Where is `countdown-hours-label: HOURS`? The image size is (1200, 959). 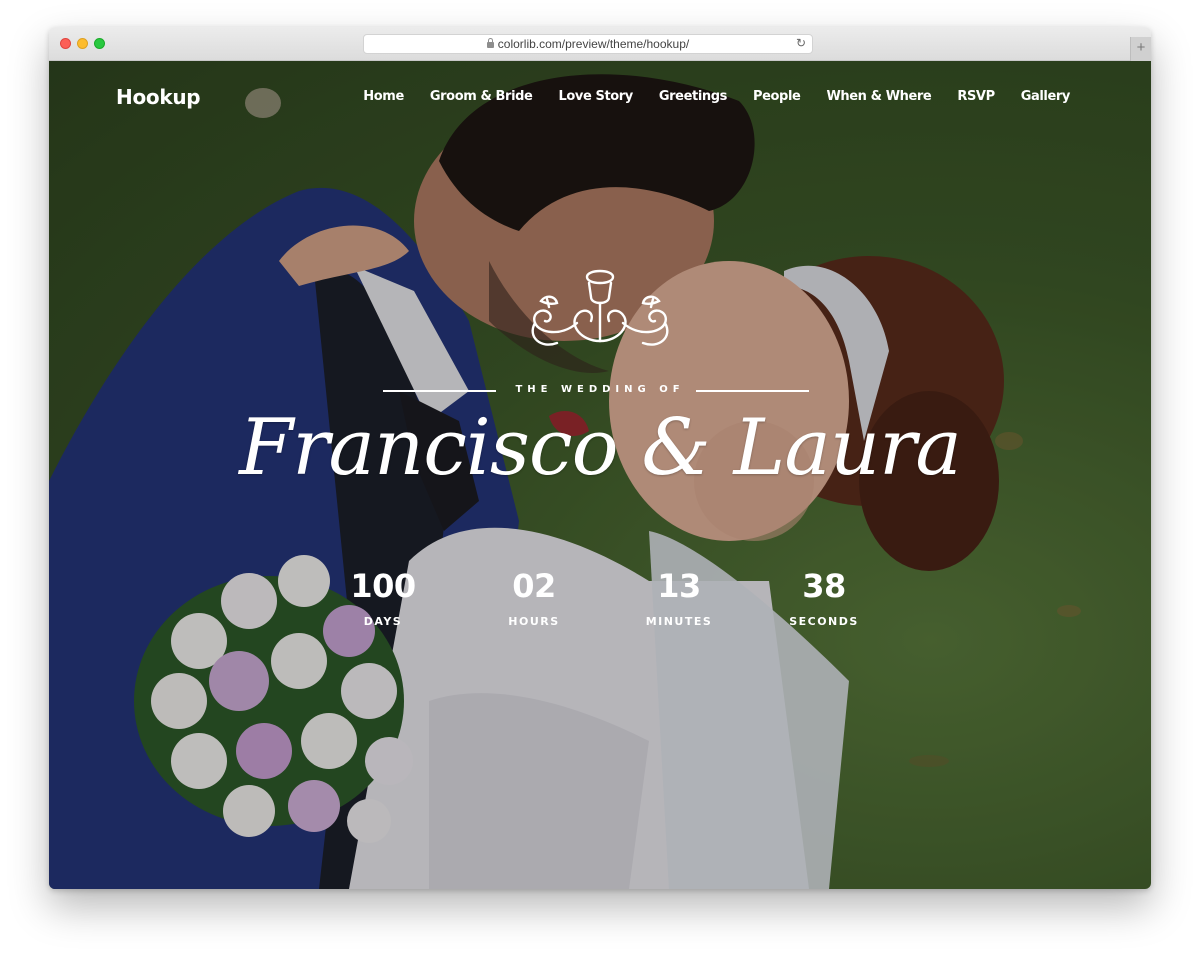 countdown-hours-label: HOURS is located at coordinates (534, 621).